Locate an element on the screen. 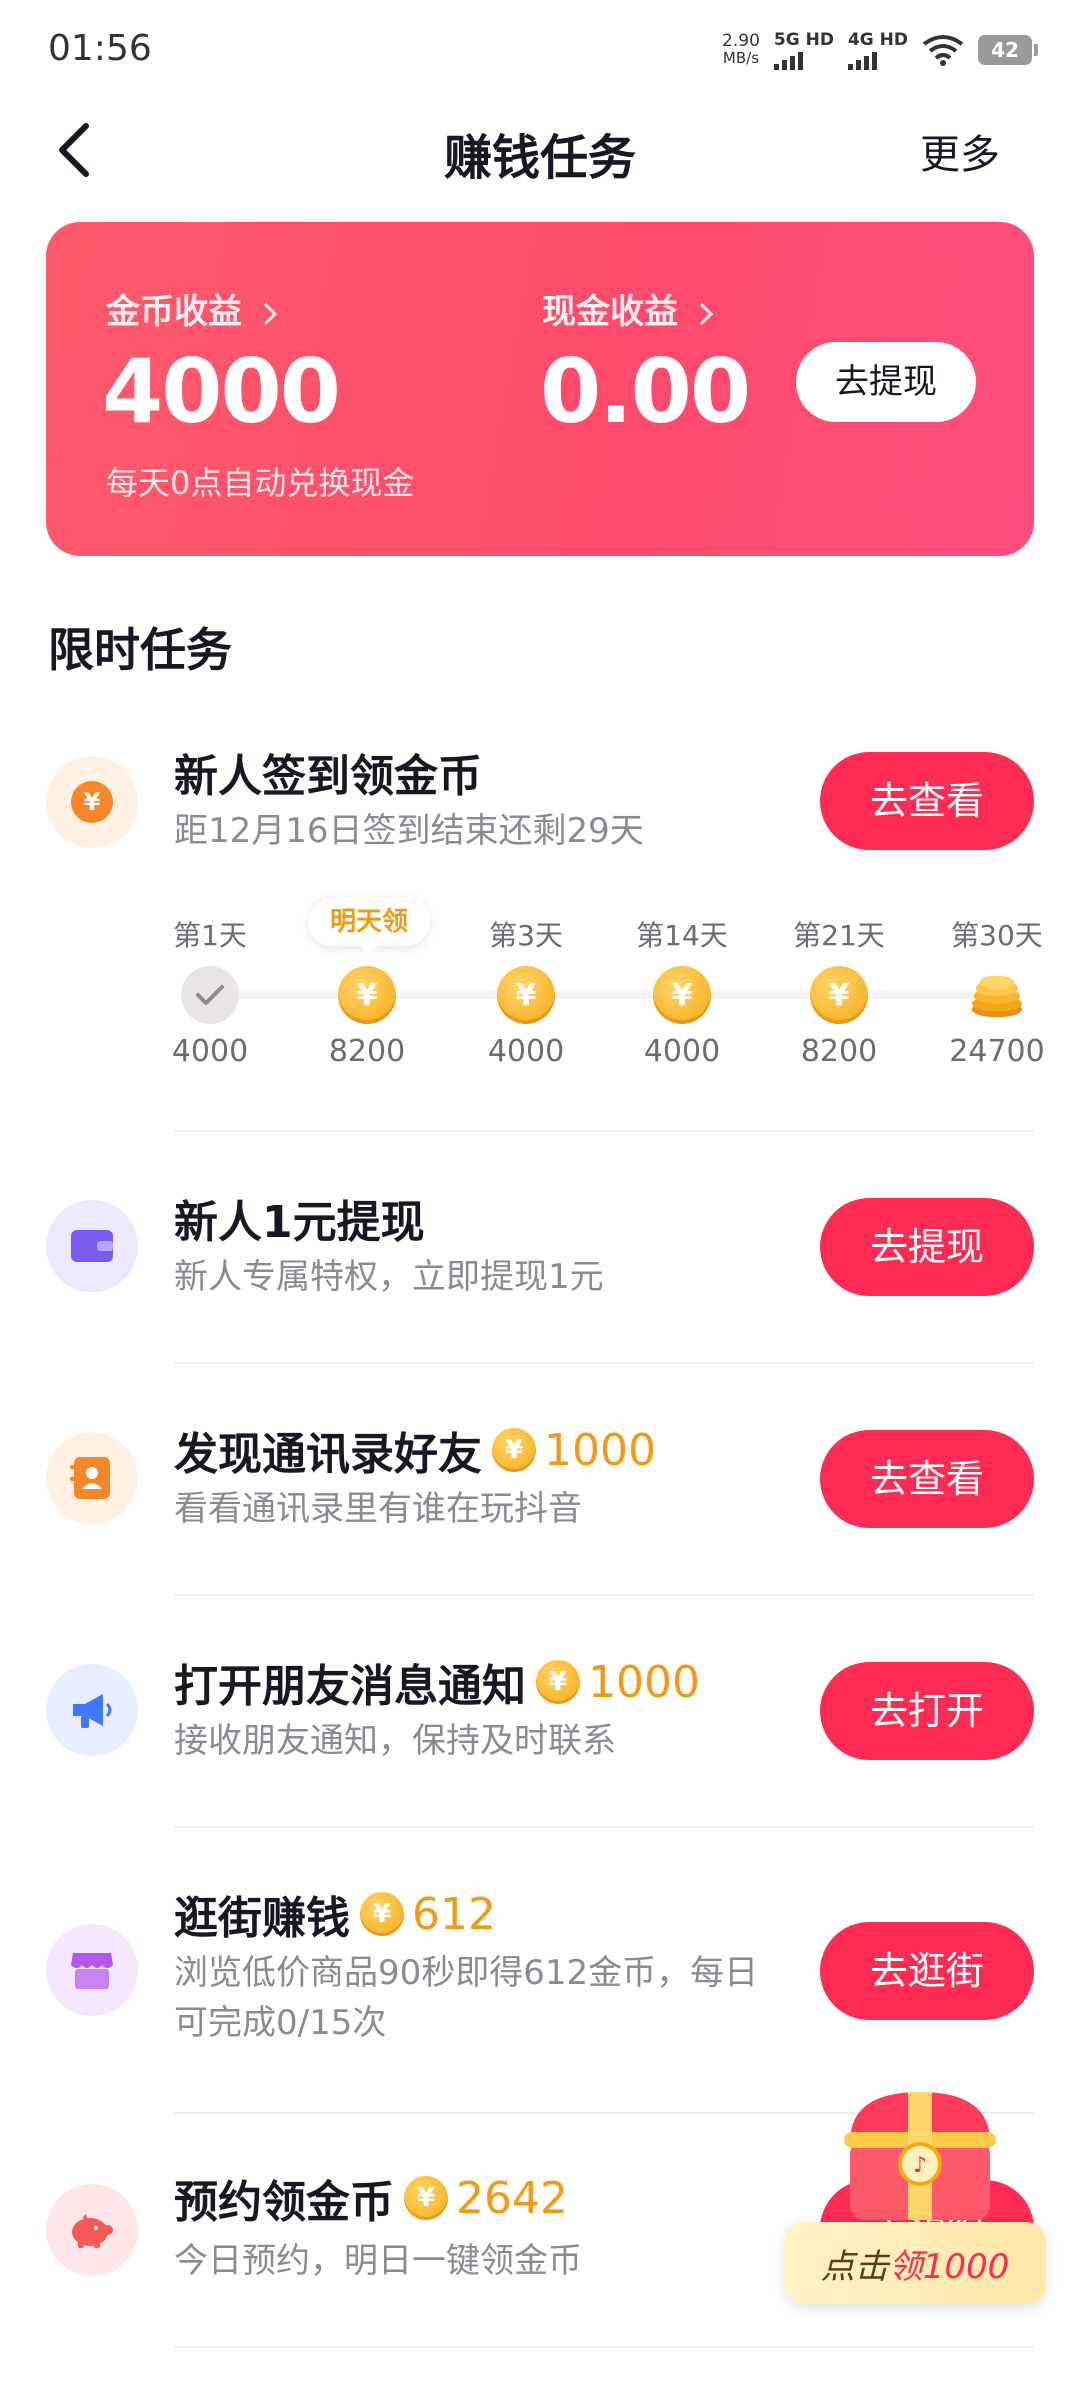 The image size is (1080, 2400). earnings-card: 金币收益 4000 现金收益 0.00 每天0点自动兑换现金 去提现 is located at coordinates (540, 389).